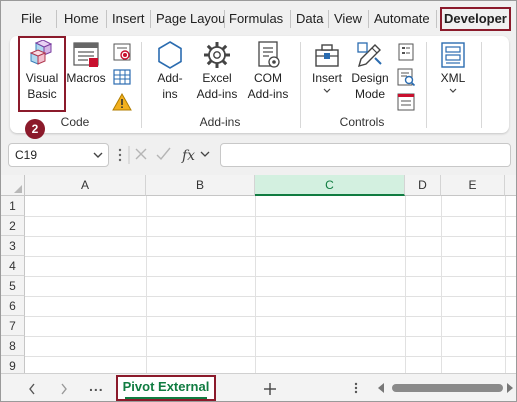 The height and width of the screenshot is (402, 517). I want to click on design-mode-button: Design Mode, so click(370, 73).